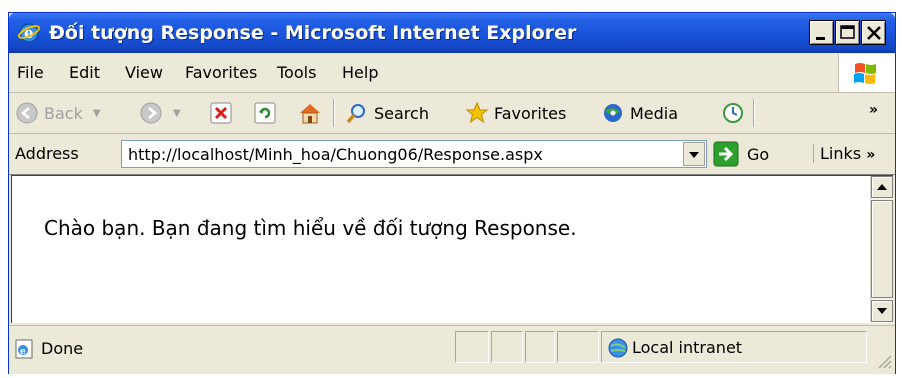  Describe the element at coordinates (841, 153) in the screenshot. I see `links-label: Links` at that location.